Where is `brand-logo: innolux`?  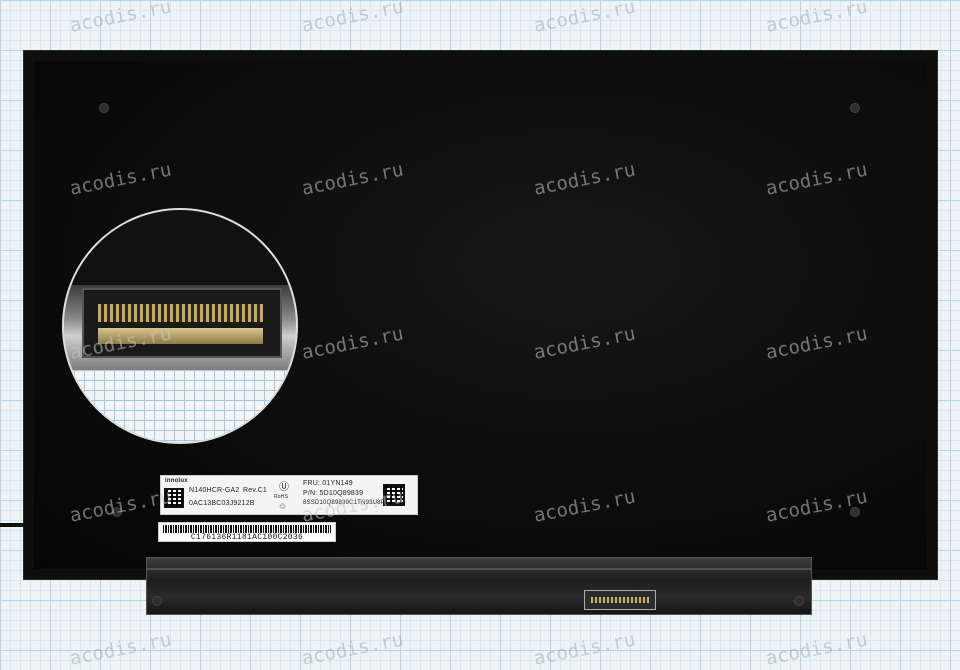 brand-logo: innolux is located at coordinates (176, 481).